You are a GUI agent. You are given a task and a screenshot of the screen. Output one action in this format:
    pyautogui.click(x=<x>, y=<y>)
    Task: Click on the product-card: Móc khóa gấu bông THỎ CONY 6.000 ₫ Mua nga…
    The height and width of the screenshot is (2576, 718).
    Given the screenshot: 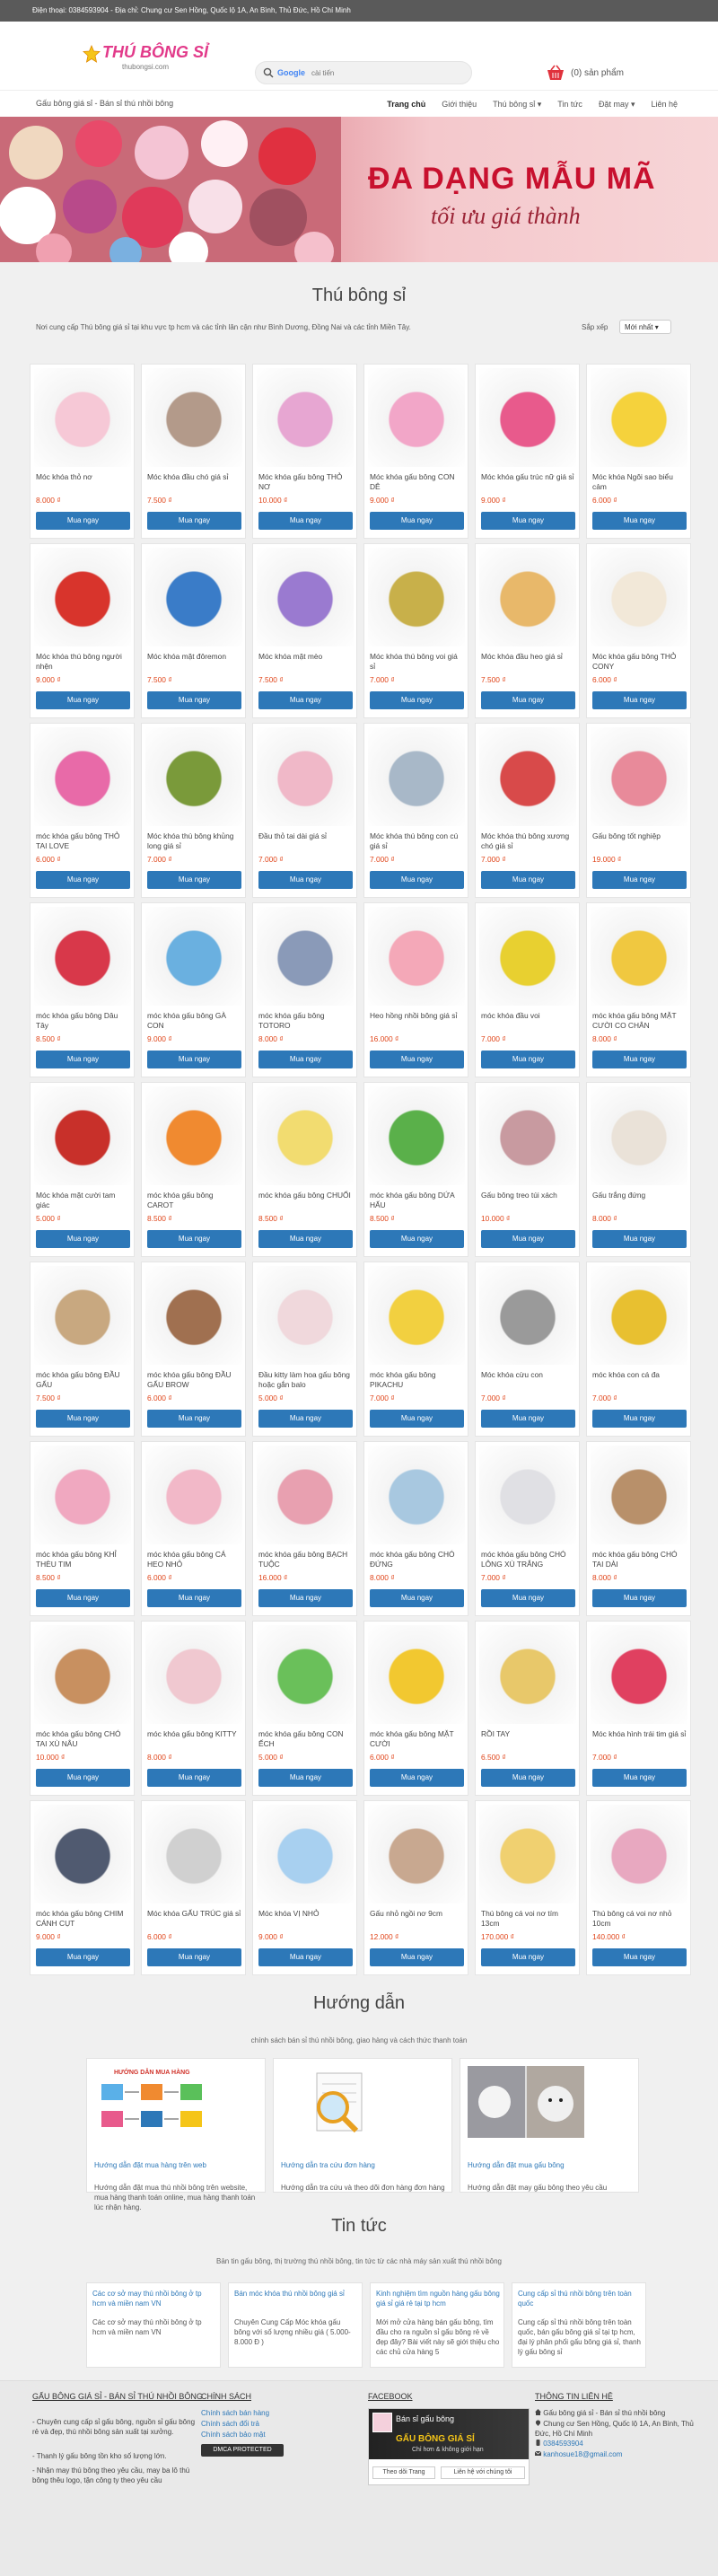 What is the action you would take?
    pyautogui.click(x=638, y=630)
    